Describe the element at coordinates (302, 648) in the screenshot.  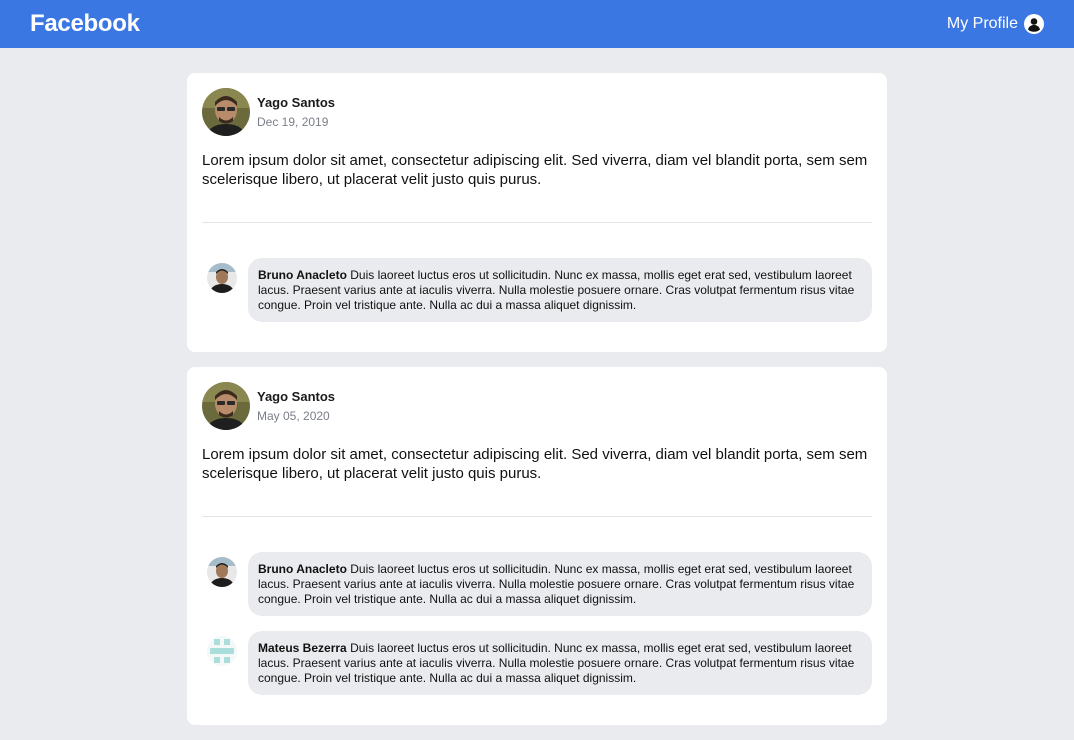
I see `commenter-name: Mateus Bezerra` at that location.